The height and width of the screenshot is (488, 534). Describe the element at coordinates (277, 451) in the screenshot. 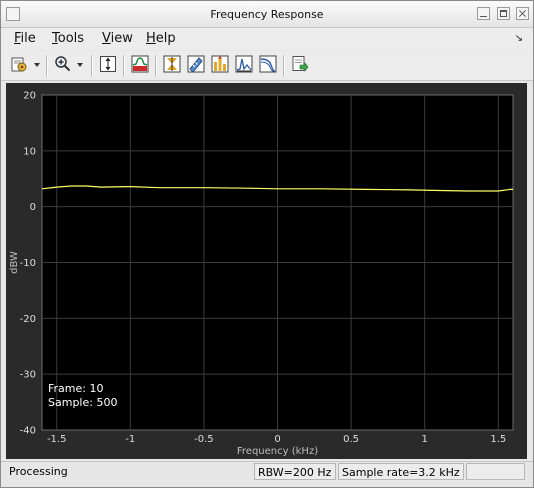

I see `x-axis-label: Frequency (kHz)` at that location.